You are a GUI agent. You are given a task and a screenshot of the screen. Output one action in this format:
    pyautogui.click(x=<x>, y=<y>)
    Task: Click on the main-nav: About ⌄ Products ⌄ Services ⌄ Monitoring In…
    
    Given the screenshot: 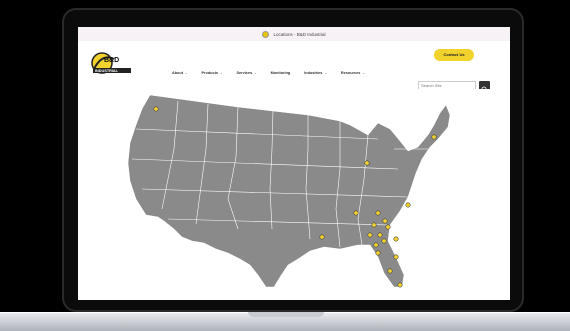 What is the action you would take?
    pyautogui.click(x=275, y=73)
    